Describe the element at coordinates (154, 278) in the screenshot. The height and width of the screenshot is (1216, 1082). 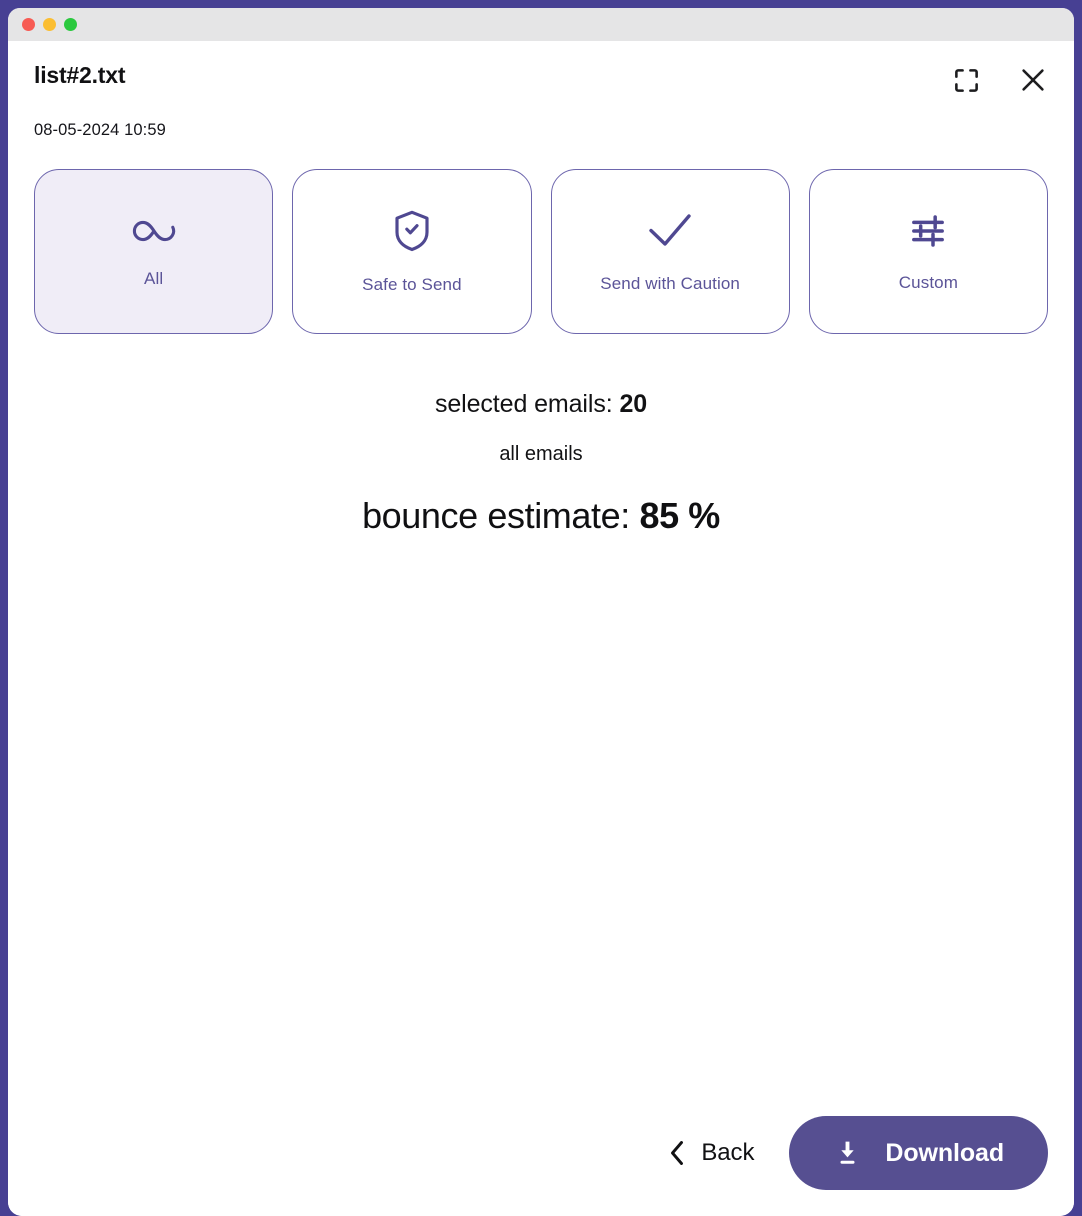
I see `filter-card-label: All` at that location.